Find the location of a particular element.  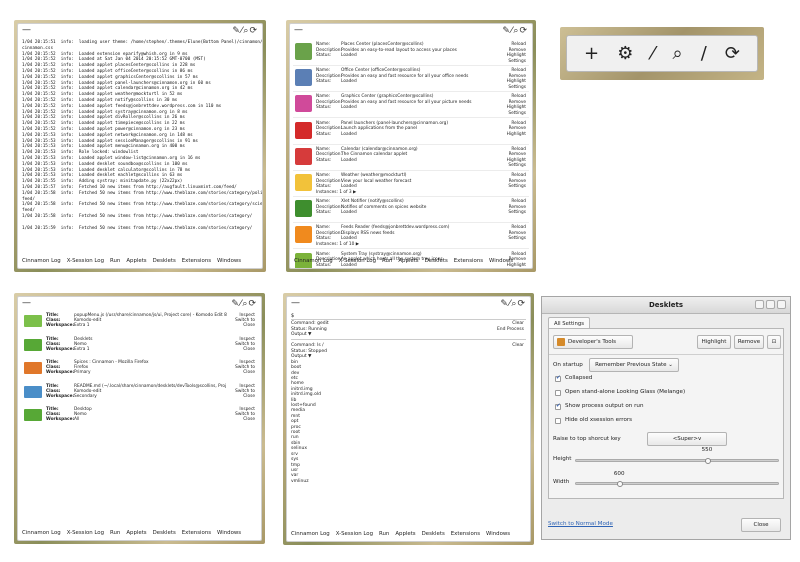

picker-icon: ⁄ is located at coordinates (652, 53).